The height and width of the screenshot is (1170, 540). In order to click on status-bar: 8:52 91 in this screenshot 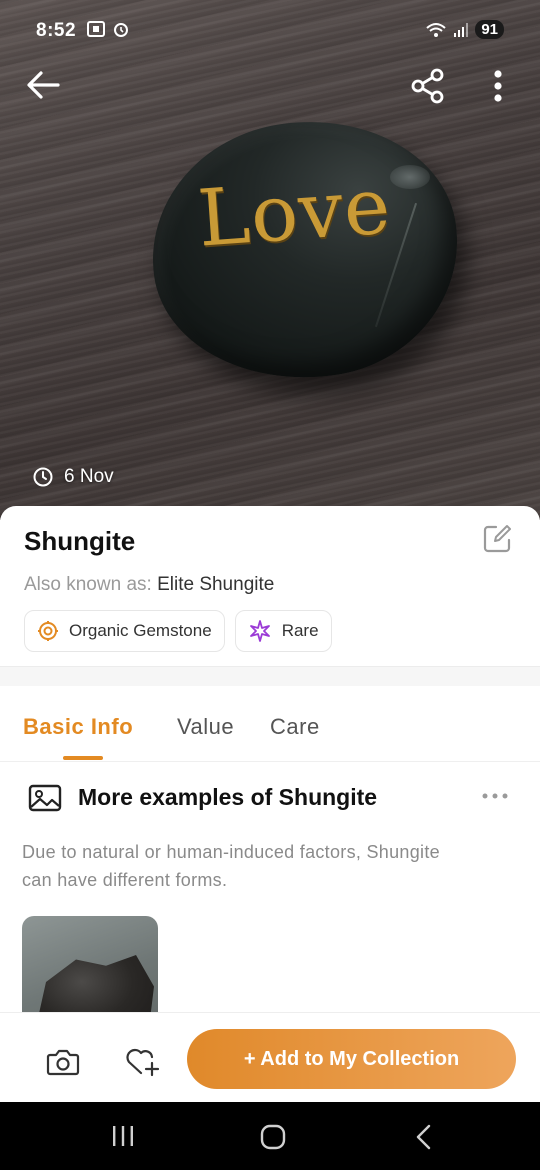, I will do `click(270, 30)`.